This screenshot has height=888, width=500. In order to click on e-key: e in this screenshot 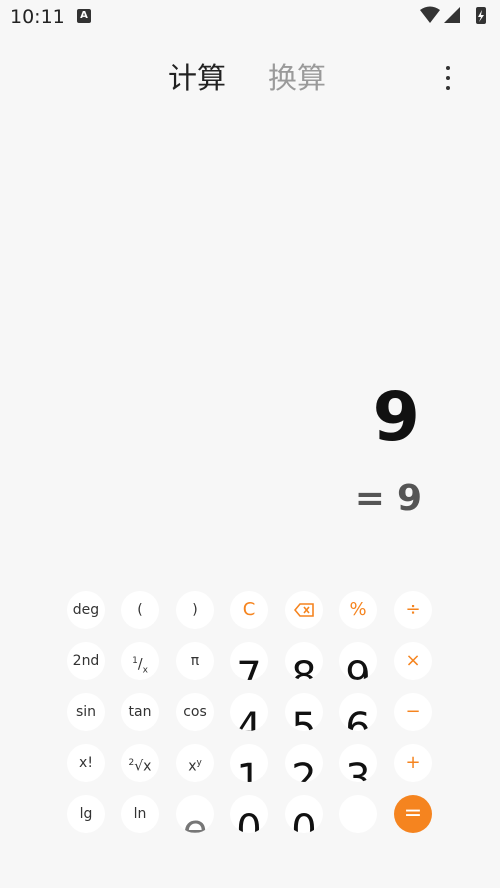, I will do `click(195, 814)`.